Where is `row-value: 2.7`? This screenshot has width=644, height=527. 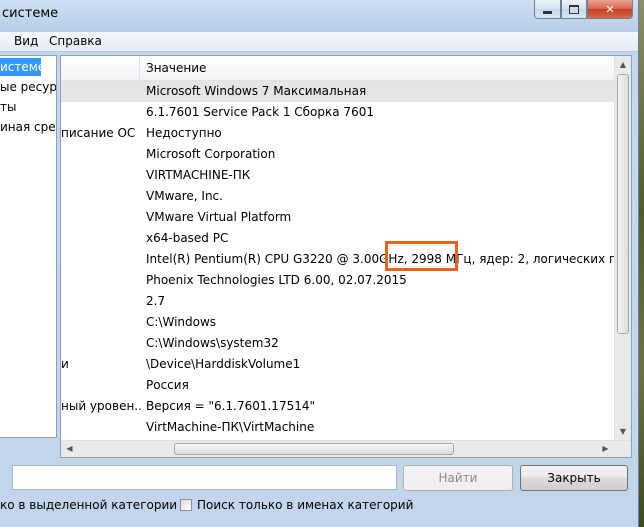
row-value: 2.7 is located at coordinates (156, 301).